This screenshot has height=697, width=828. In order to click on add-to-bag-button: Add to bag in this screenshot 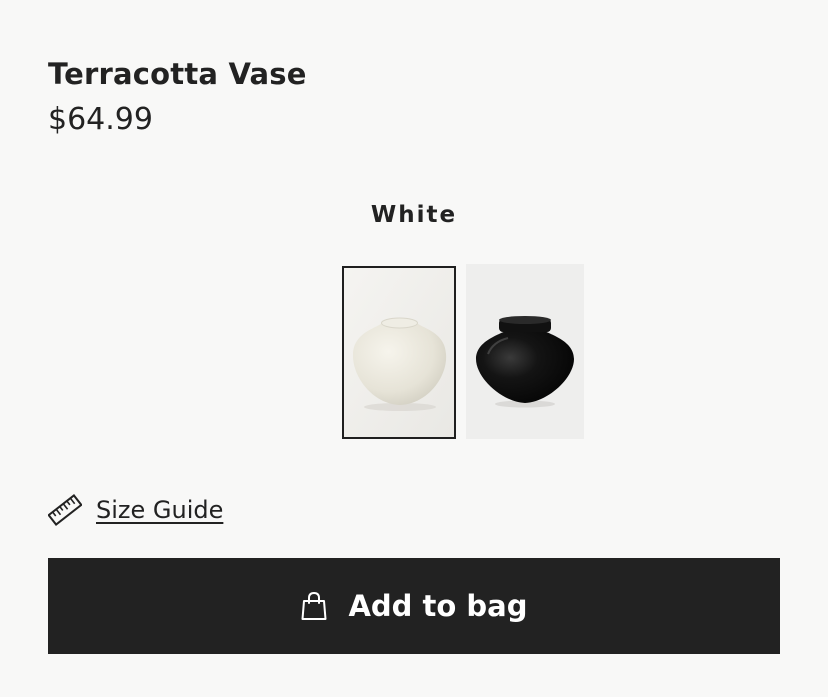, I will do `click(414, 606)`.